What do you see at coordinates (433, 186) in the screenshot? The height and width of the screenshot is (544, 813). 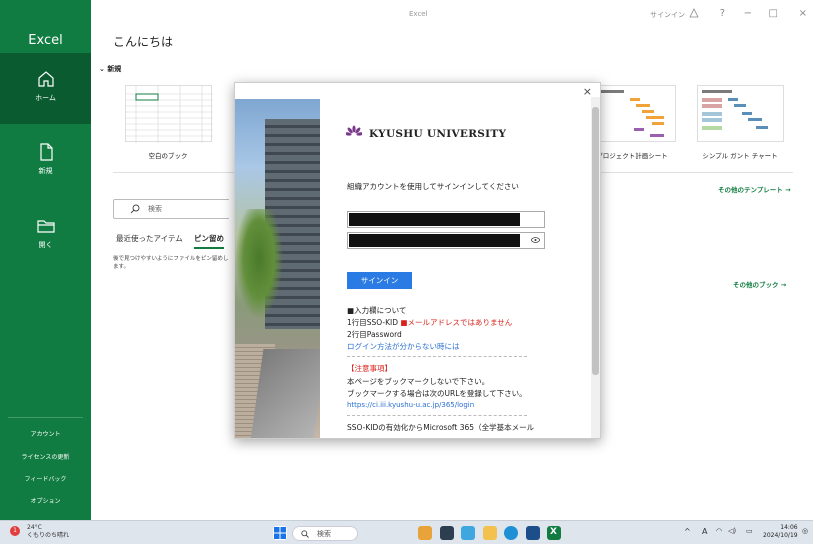 I see `signin-prompt: 組織アカウントを使用してサインインしてください` at bounding box center [433, 186].